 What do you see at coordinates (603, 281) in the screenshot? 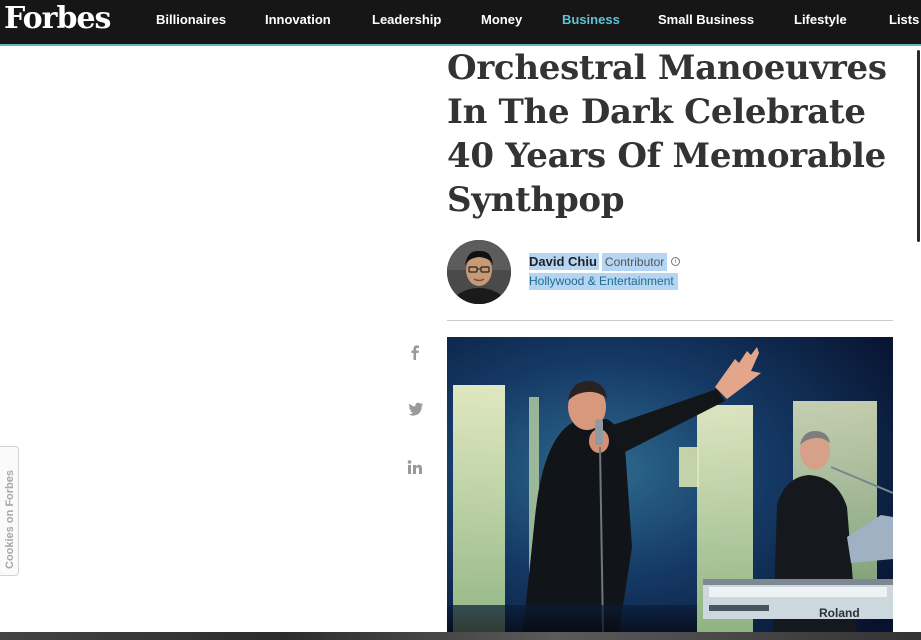
I see `author-section-link: Hollywood & Entertainment` at bounding box center [603, 281].